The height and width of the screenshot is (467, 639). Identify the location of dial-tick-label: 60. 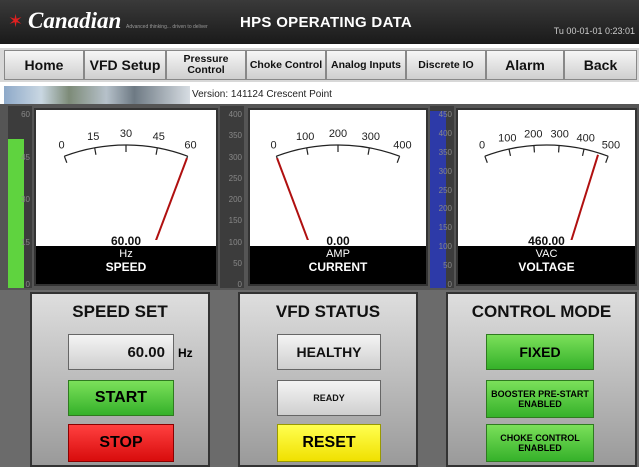
(190, 146).